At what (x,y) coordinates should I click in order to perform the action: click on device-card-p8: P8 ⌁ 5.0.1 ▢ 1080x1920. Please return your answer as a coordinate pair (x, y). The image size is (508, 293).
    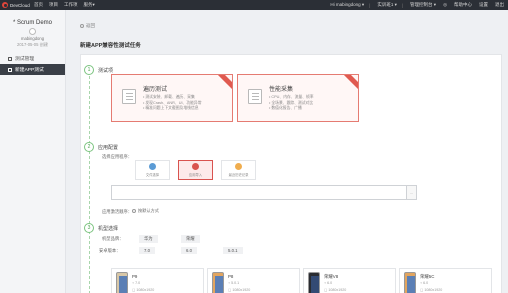
    Looking at the image, I should click on (253, 280).